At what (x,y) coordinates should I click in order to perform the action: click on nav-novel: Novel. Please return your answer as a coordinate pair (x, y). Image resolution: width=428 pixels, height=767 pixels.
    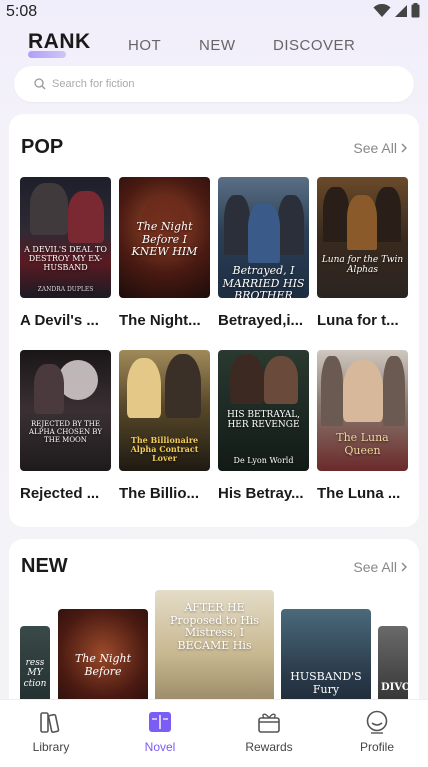
    Looking at the image, I should click on (160, 732).